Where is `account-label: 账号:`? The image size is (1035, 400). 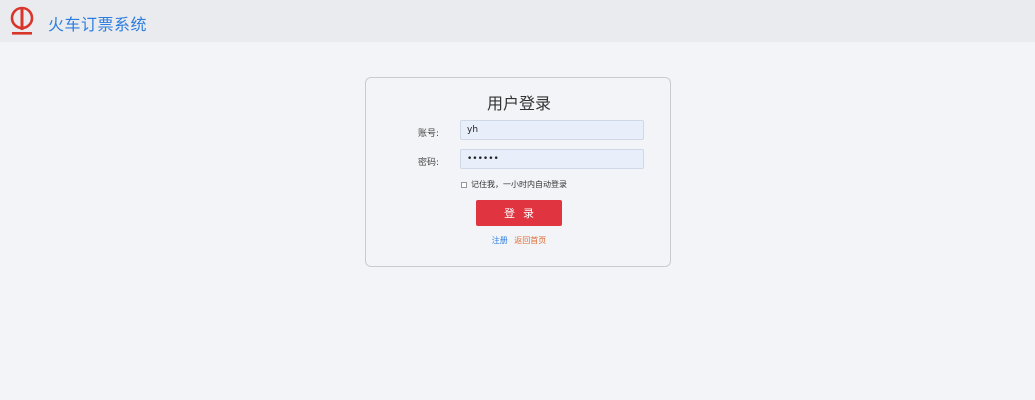 account-label: 账号: is located at coordinates (429, 134).